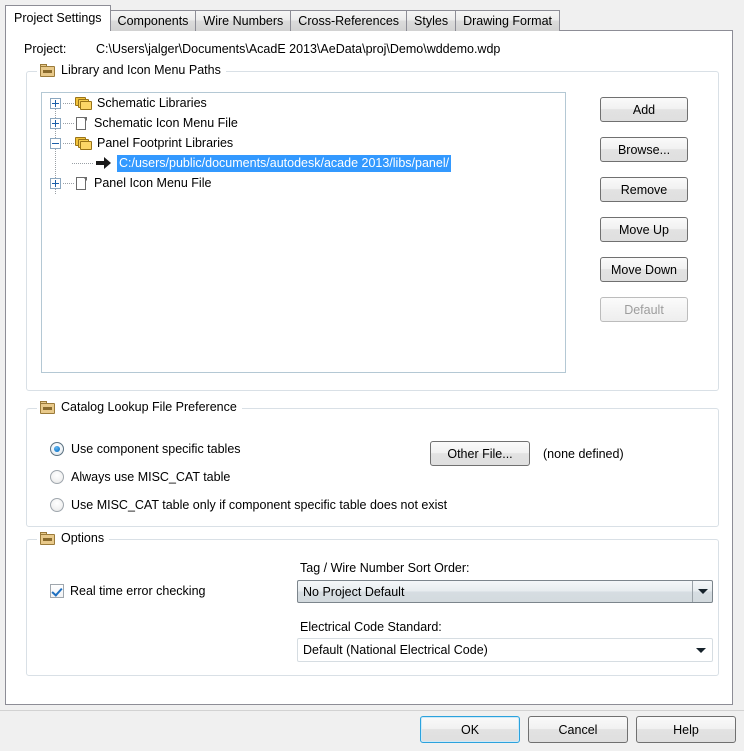 The image size is (744, 751). I want to click on radio-use-component-specific-tables: Use component specific tables, so click(145, 449).